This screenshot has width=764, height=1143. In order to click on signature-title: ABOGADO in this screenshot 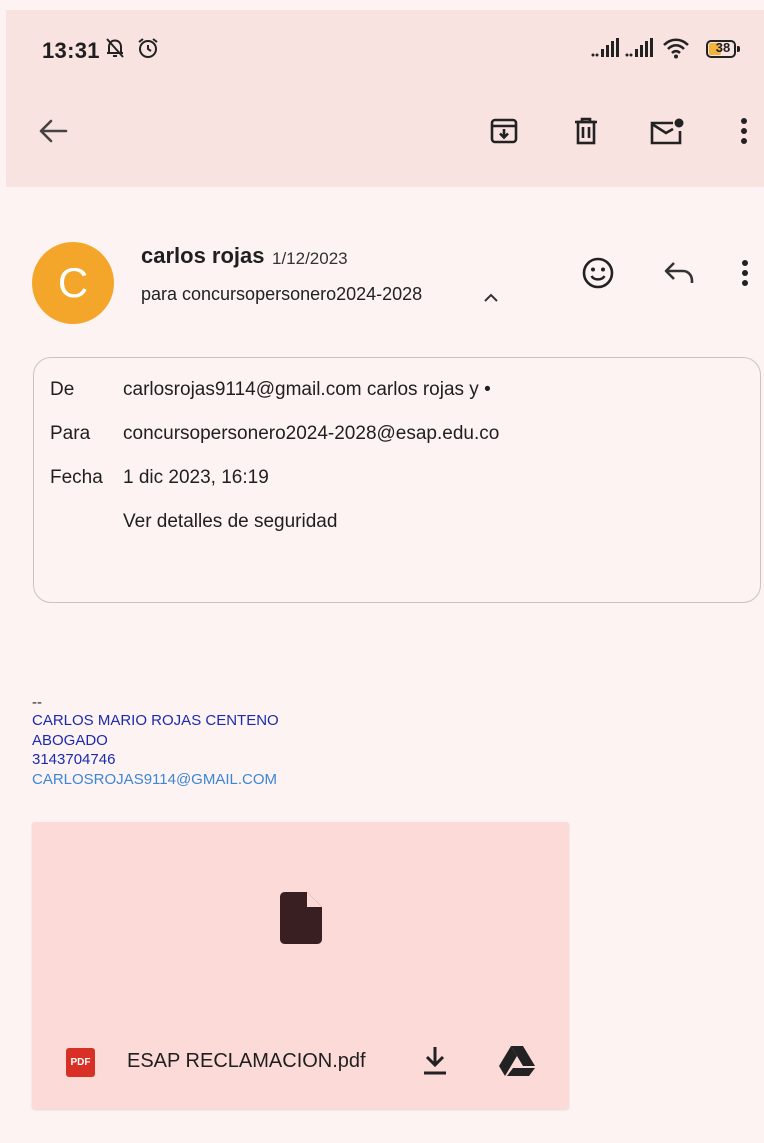, I will do `click(70, 740)`.